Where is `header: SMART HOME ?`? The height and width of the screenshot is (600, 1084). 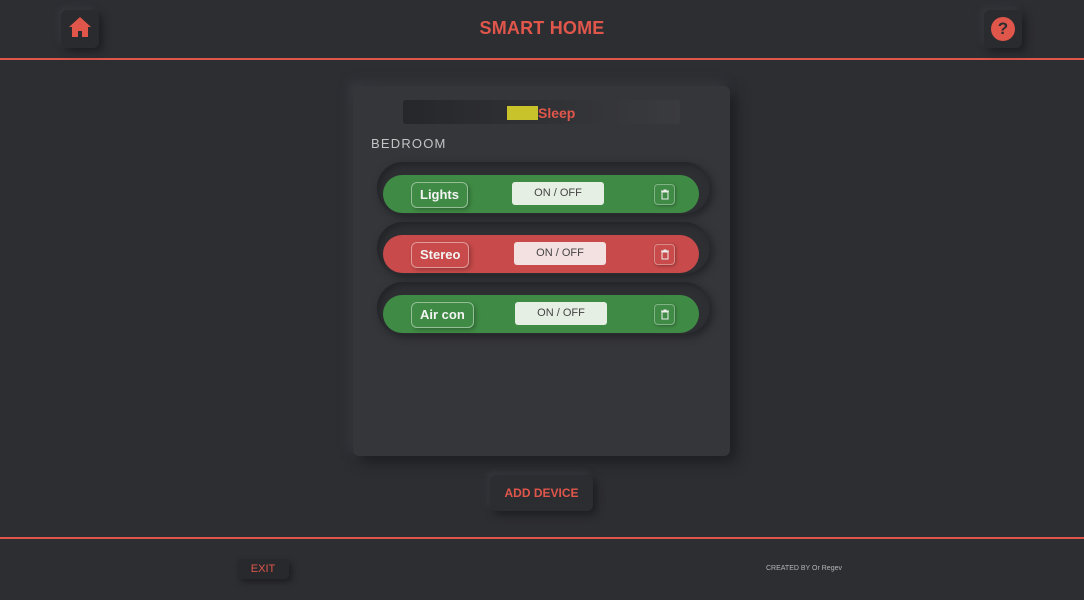
header: SMART HOME ? is located at coordinates (542, 30).